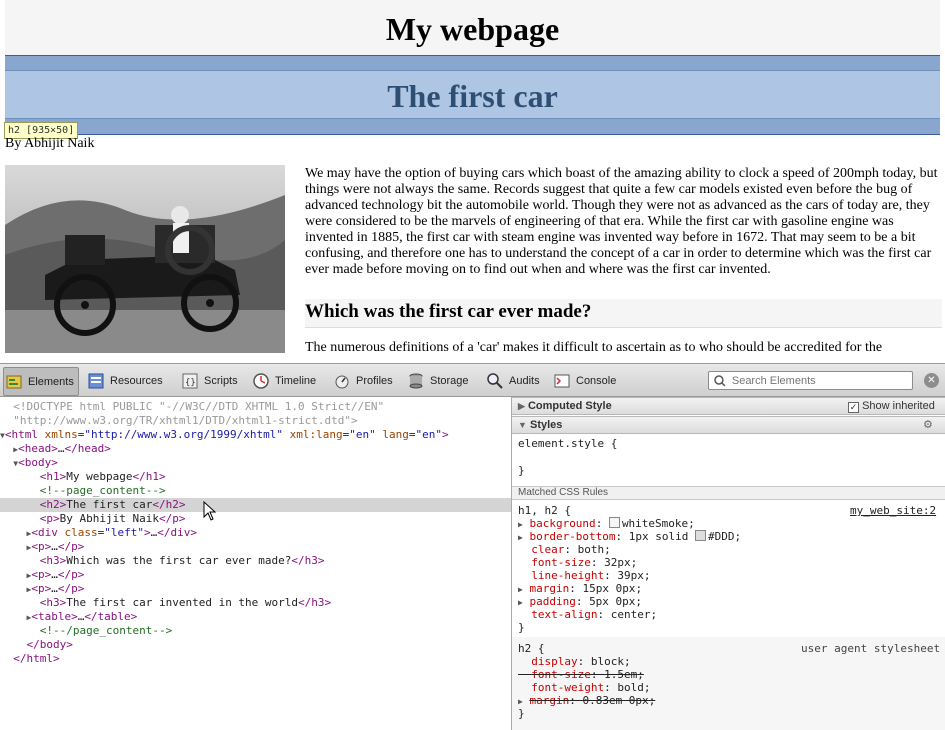  I want to click on rule2-selector: h2 {, so click(531, 648).